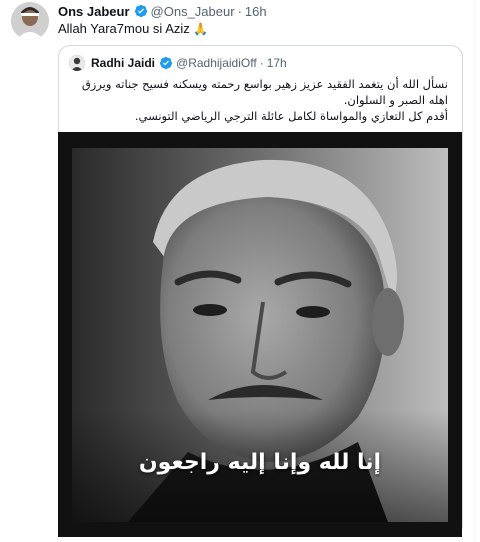 Image resolution: width=480 pixels, height=542 pixels. I want to click on photo-caption: إنا لله وإنا إليه راجعون, so click(260, 462).